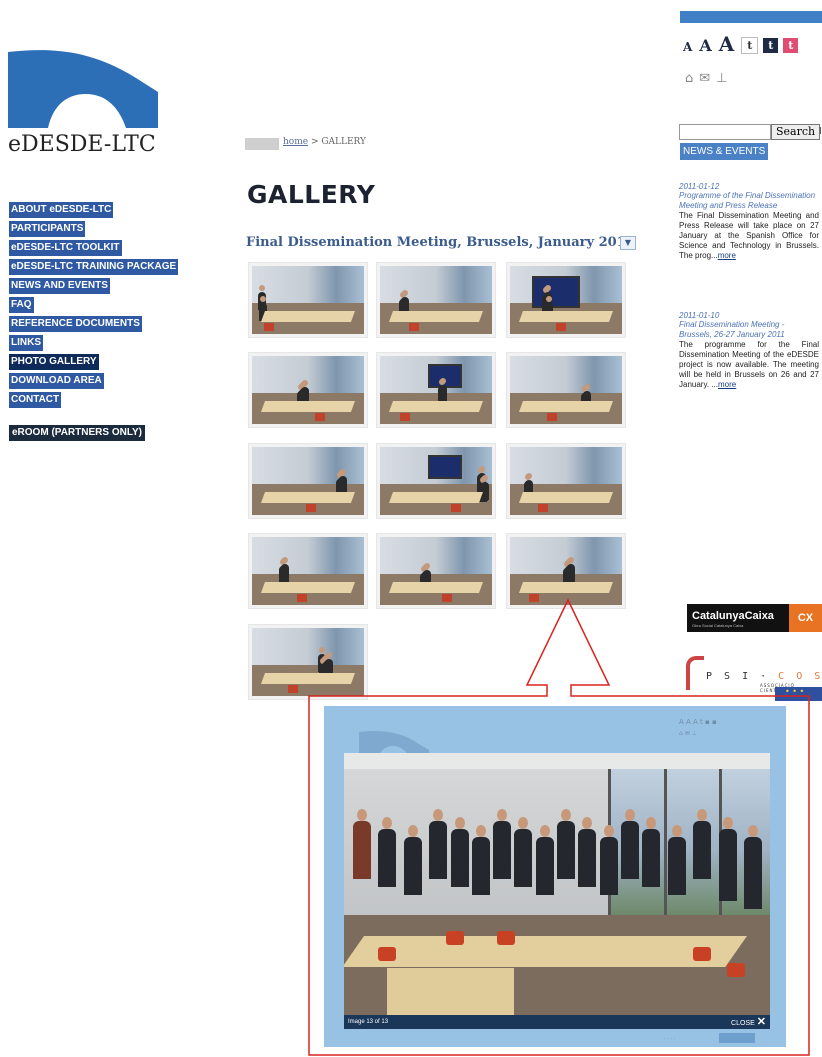 This screenshot has height=1057, width=822. I want to click on lightbox-photo, so click(557, 884).